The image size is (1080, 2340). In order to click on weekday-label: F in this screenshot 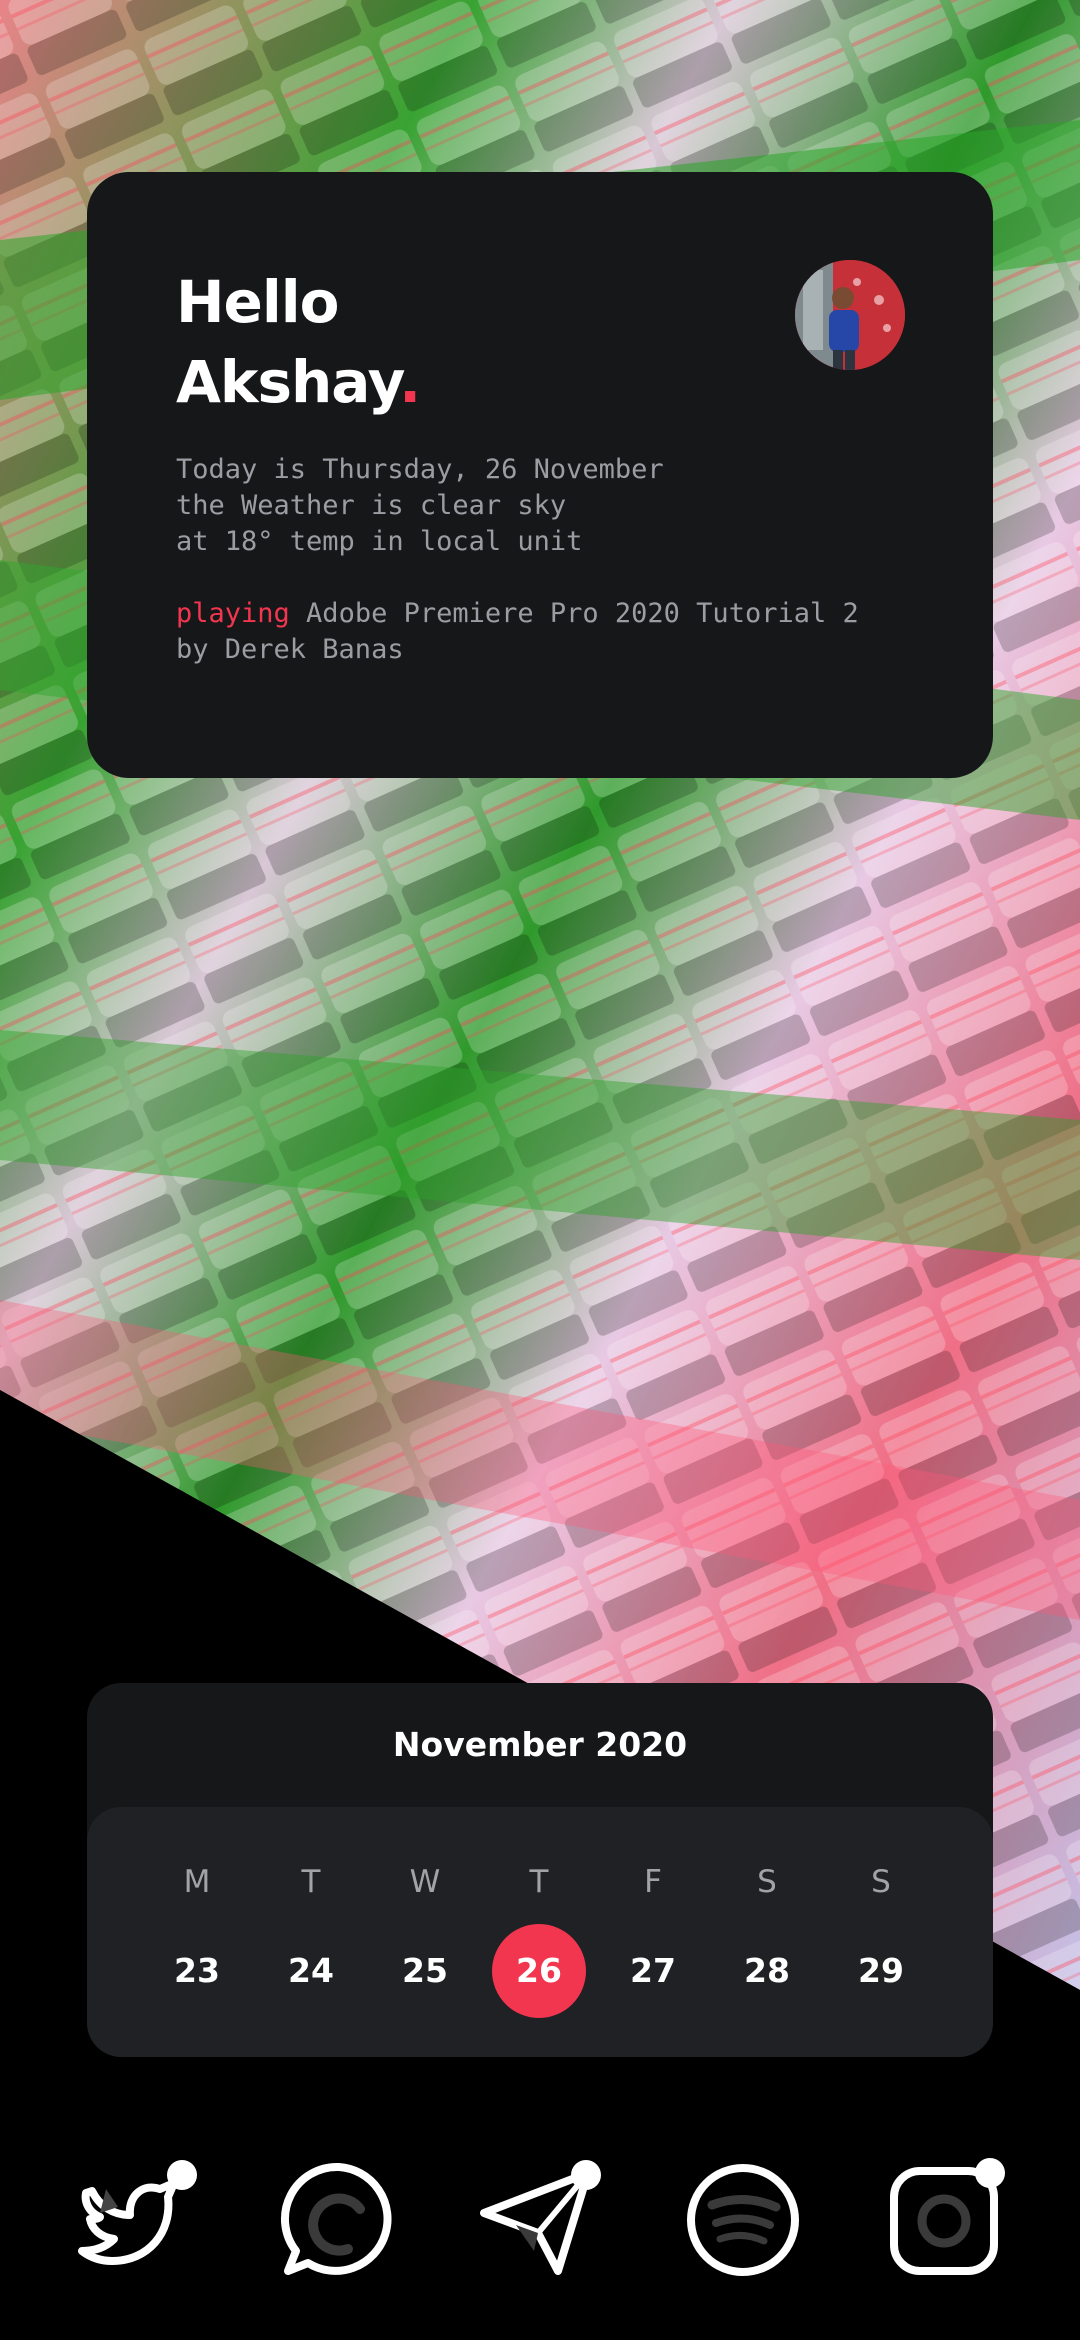, I will do `click(653, 1882)`.